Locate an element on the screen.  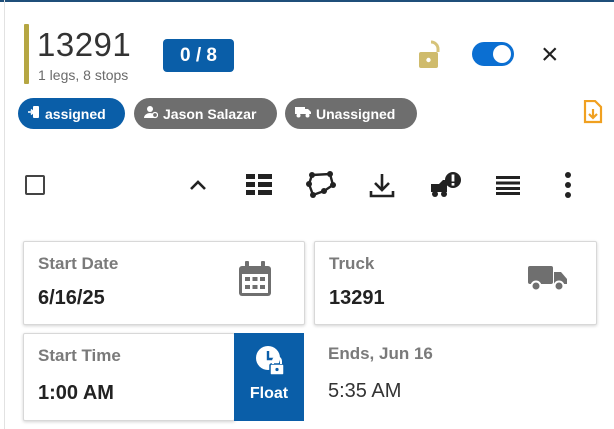
start-date-label: Start Date is located at coordinates (78, 263).